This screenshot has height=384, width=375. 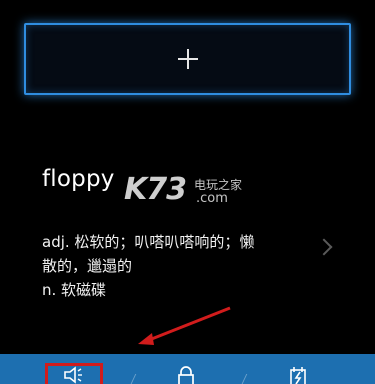 I want to click on definition-line: n. 软磁碟, so click(x=74, y=290).